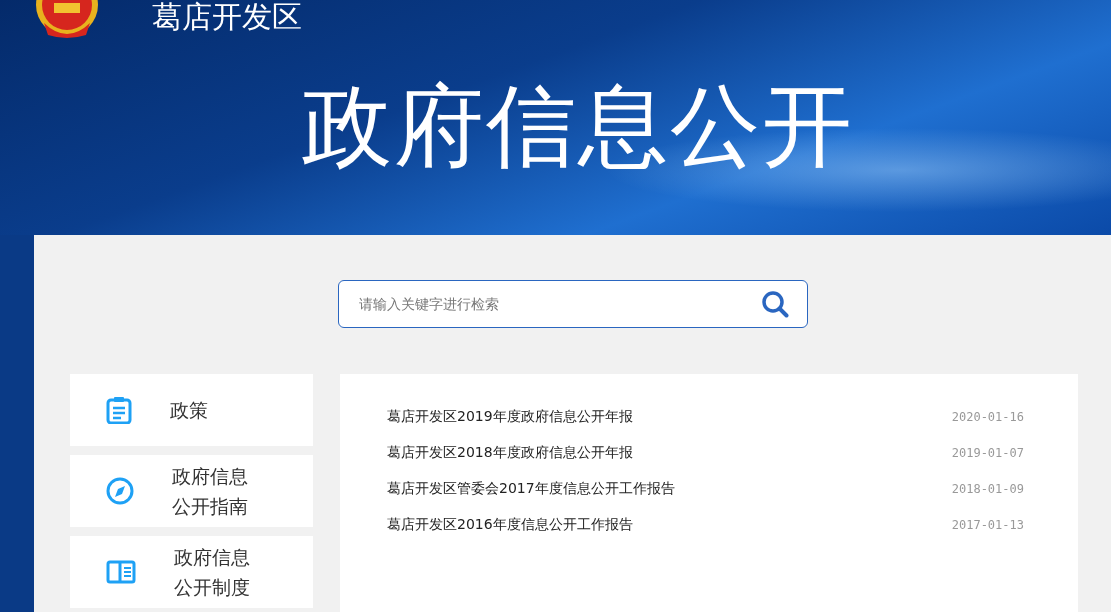 This screenshot has width=1111, height=612. What do you see at coordinates (191, 491) in the screenshot?
I see `sidebar-item: 政府信息 公开指南` at bounding box center [191, 491].